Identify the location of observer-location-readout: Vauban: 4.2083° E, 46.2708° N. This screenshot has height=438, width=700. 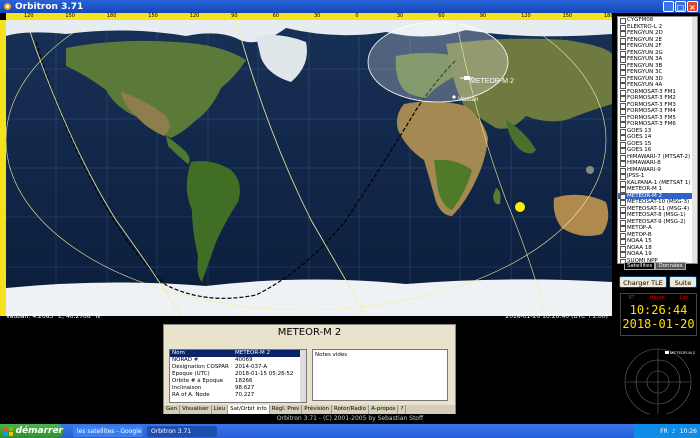
(53, 316).